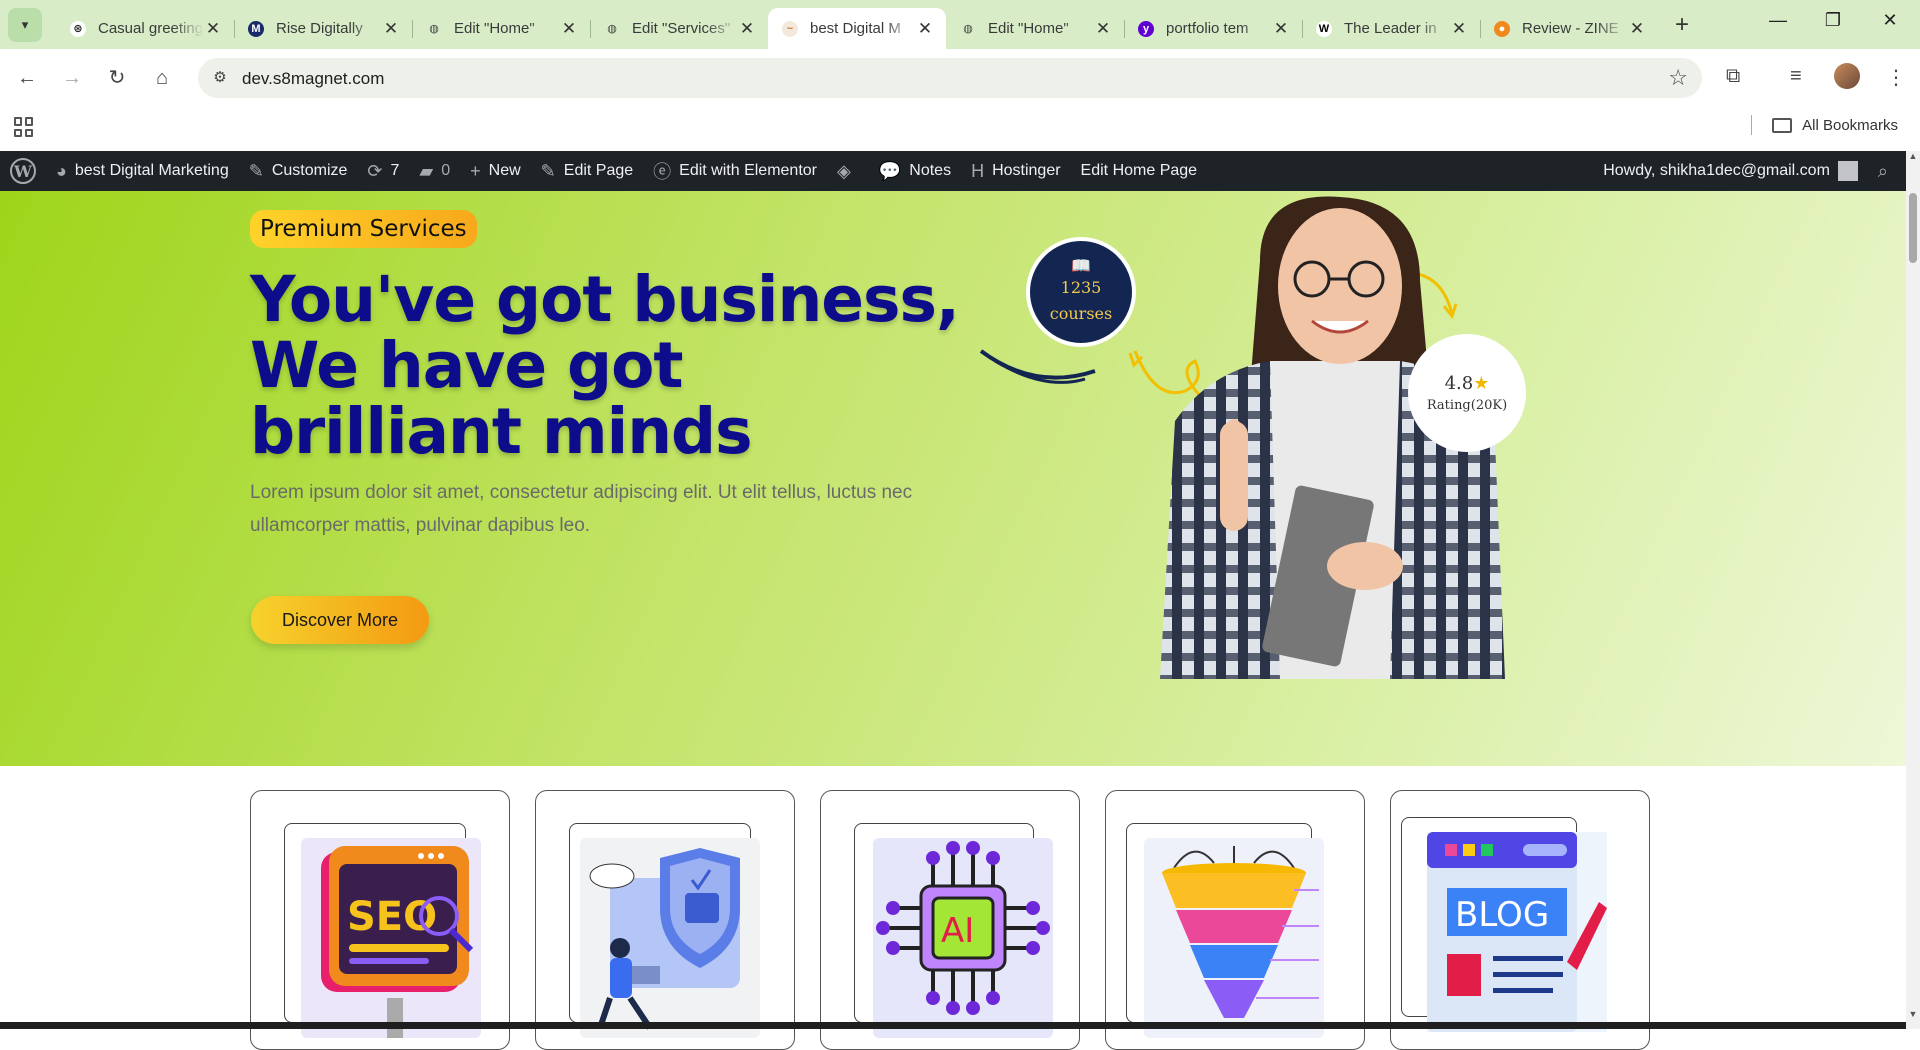 This screenshot has width=1920, height=1050. I want to click on browser-tab: M Rise Digitally ✕, so click(323, 28).